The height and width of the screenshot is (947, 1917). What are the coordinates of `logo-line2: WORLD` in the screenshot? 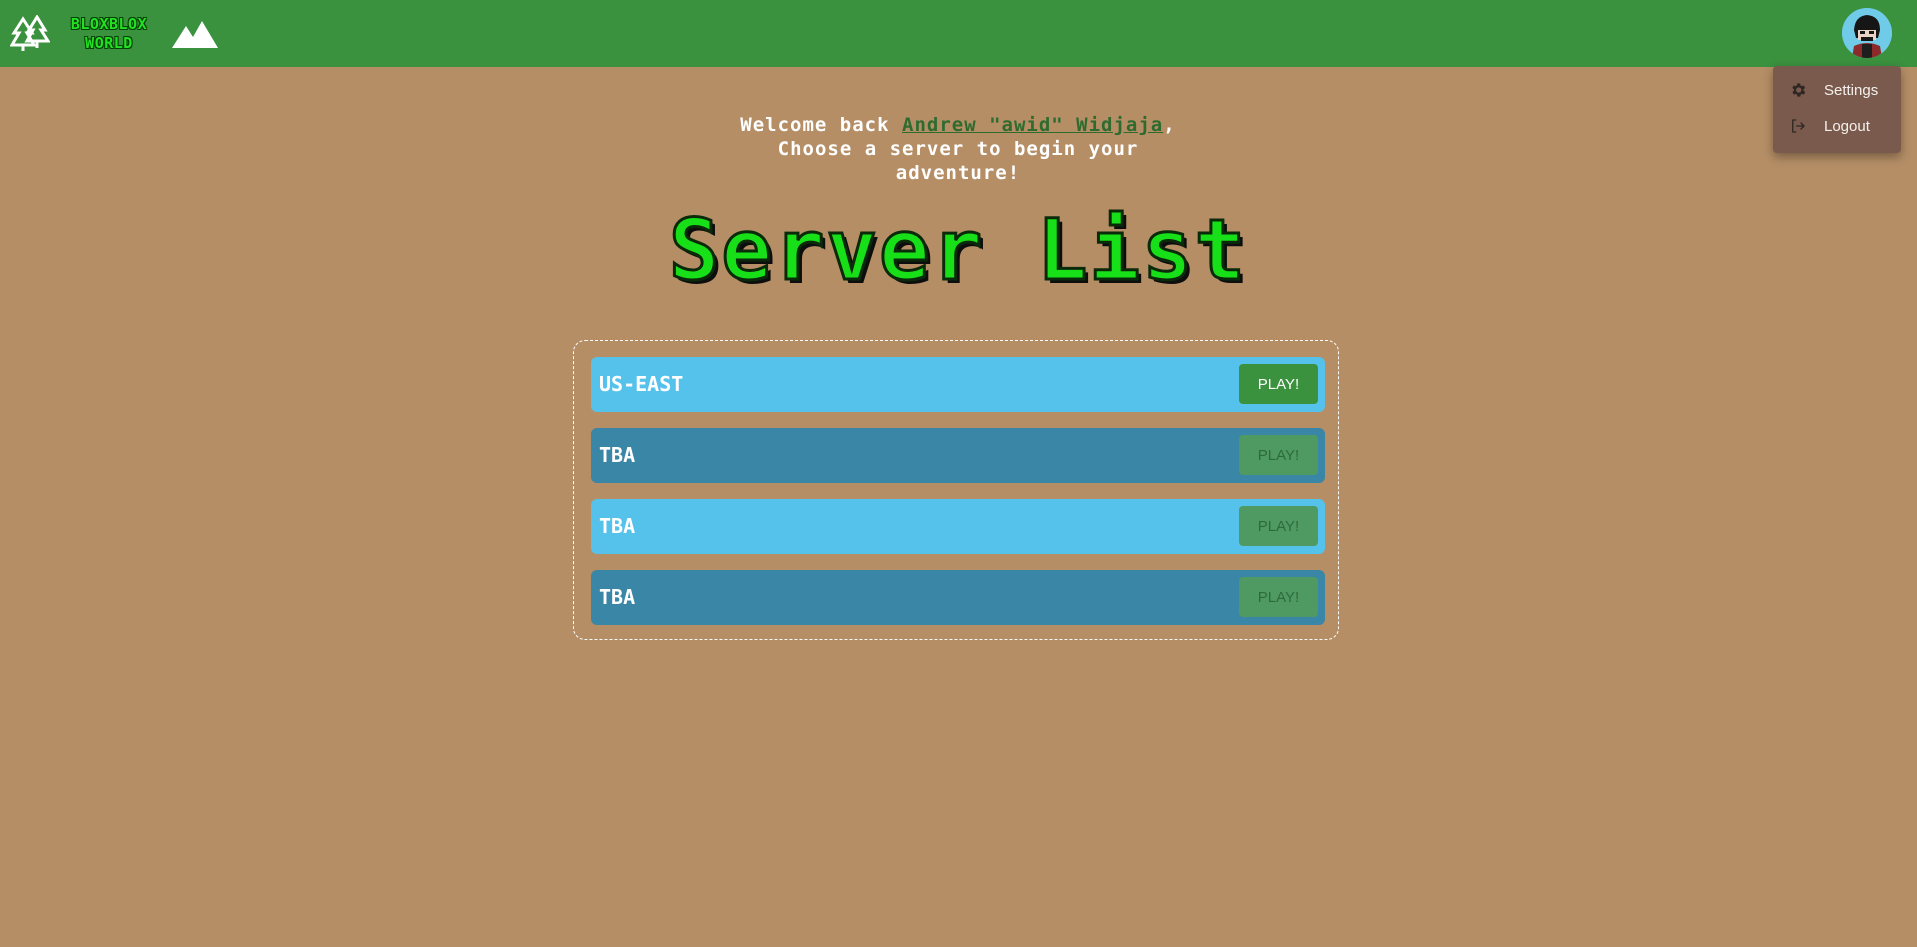 It's located at (109, 43).